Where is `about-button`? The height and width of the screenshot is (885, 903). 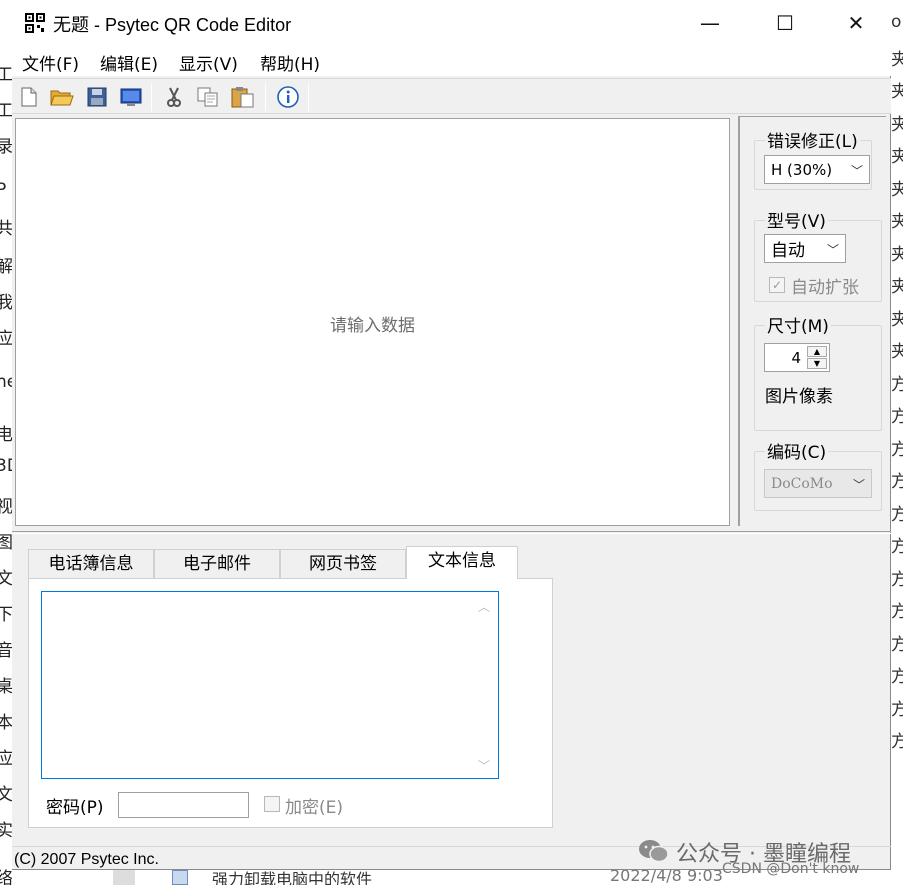
about-button is located at coordinates (288, 97).